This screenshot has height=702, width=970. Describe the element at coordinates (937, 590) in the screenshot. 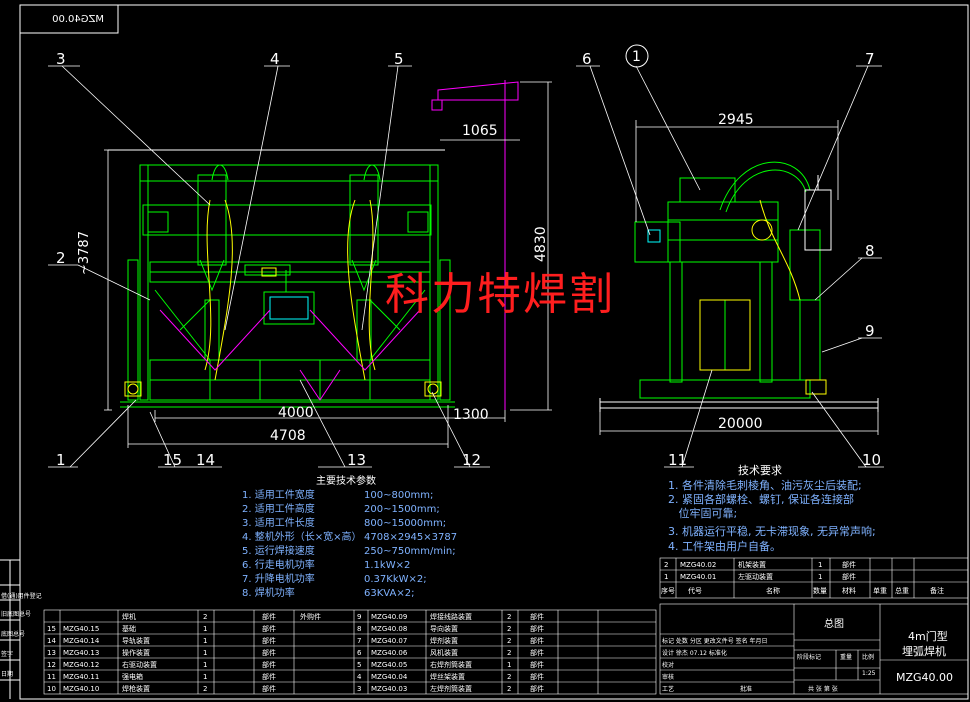

I see `bom-h-remark: 备注` at that location.